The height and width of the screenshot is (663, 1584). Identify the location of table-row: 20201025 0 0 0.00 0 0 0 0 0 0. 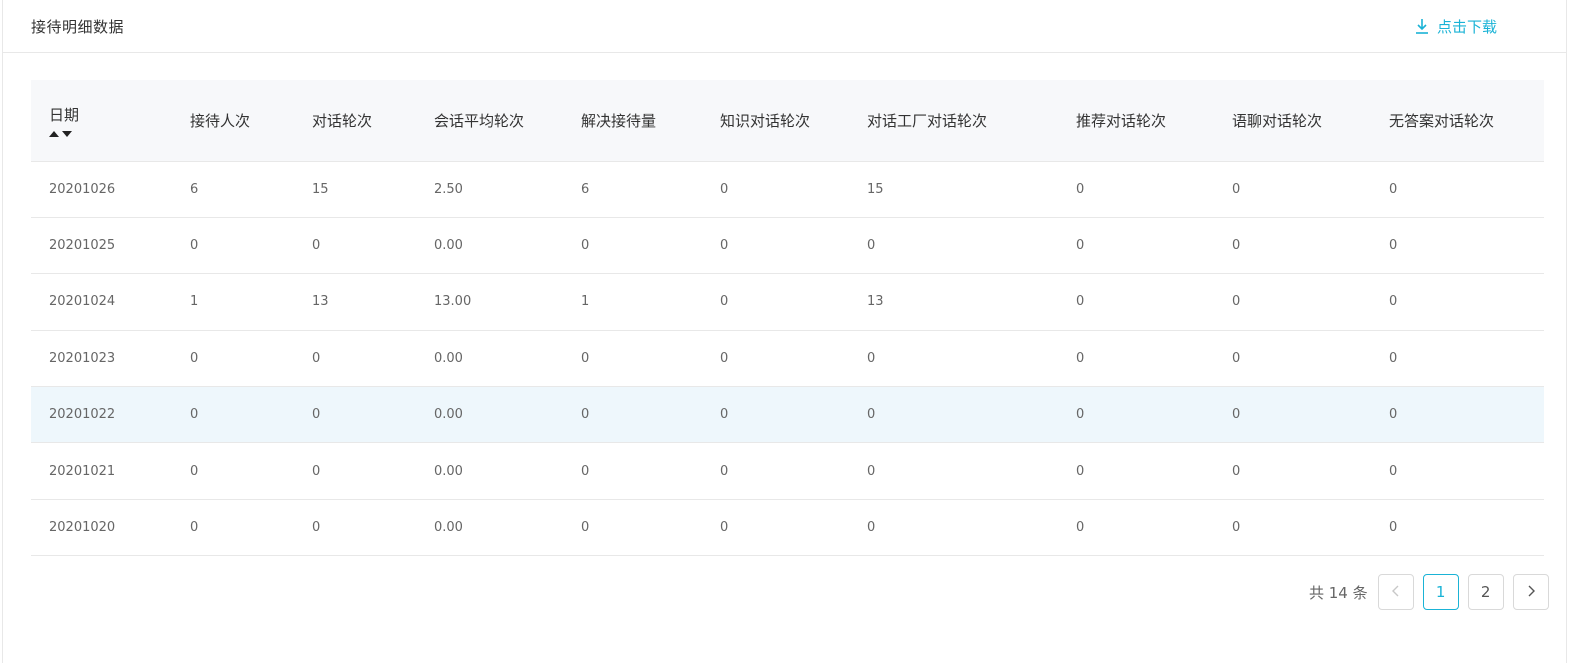
(787, 246).